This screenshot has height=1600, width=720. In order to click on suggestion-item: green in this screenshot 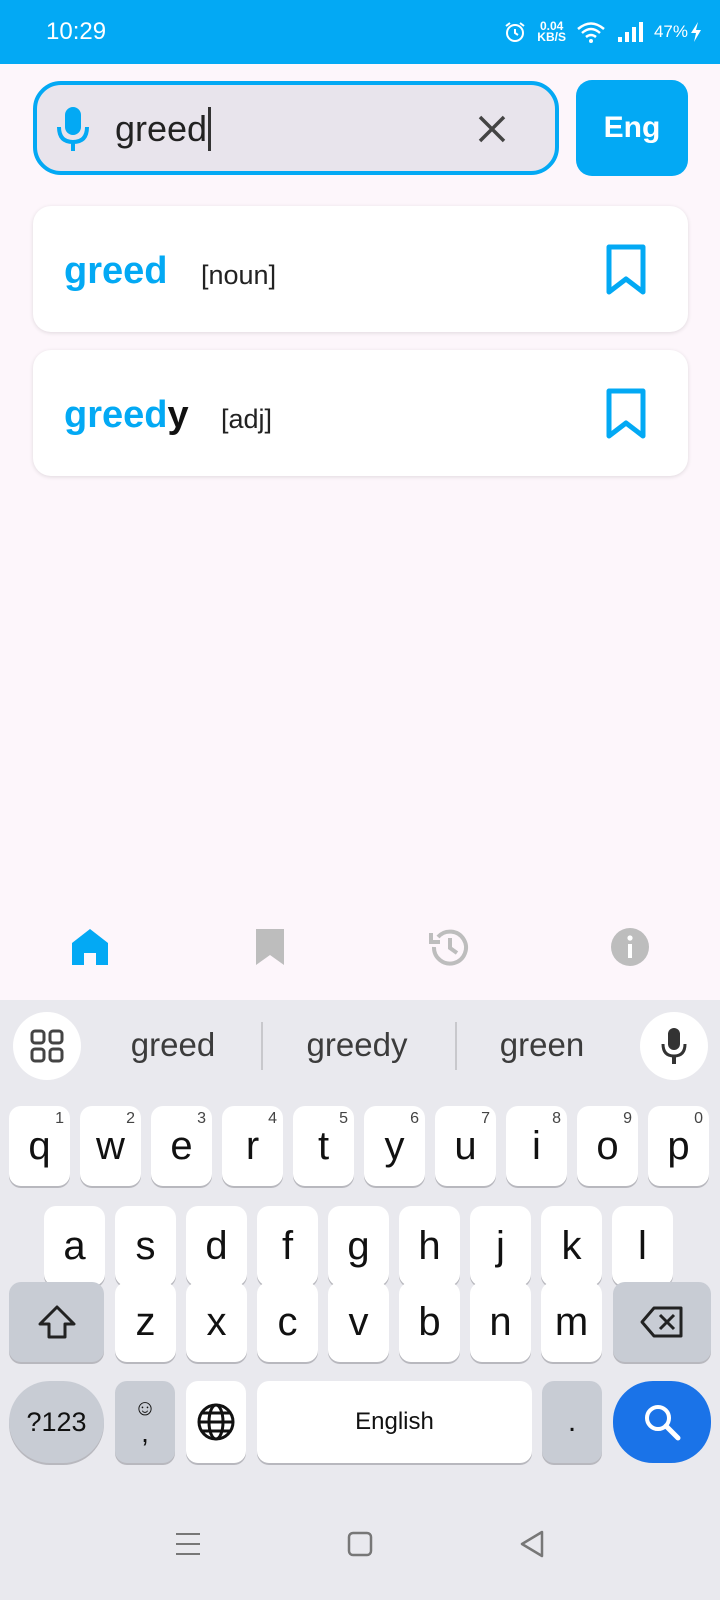, I will do `click(542, 1045)`.